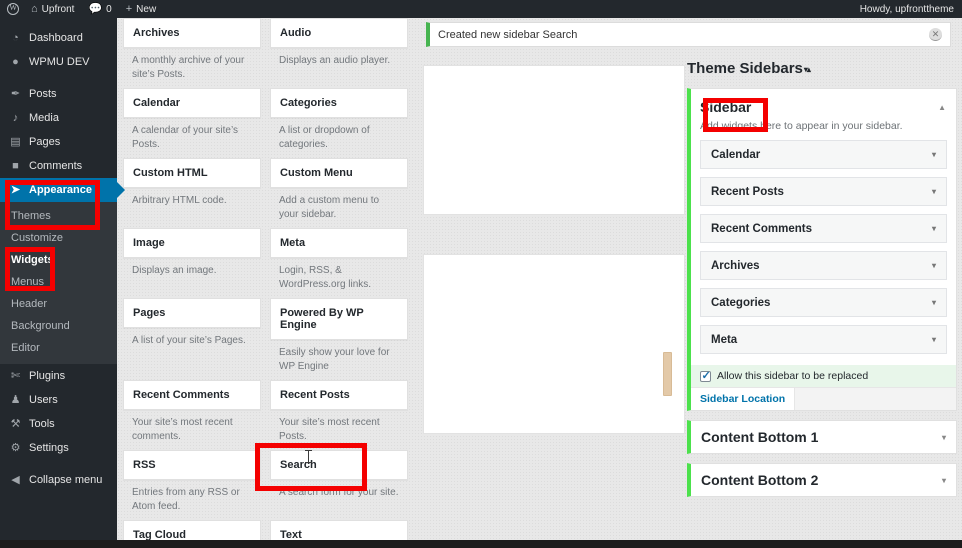 Image resolution: width=962 pixels, height=548 pixels. I want to click on sidebar-item-collapse-menu: ◀ Collapse menu, so click(58, 480).